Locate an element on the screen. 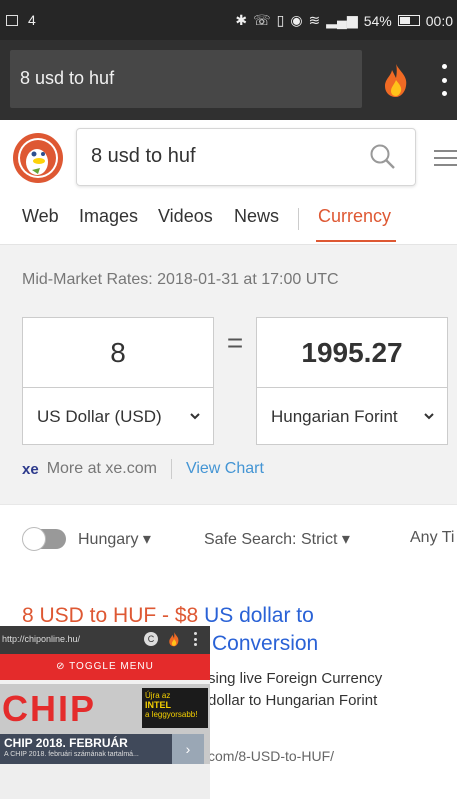 The width and height of the screenshot is (457, 799). ad-line2: INTEL is located at coordinates (158, 705).